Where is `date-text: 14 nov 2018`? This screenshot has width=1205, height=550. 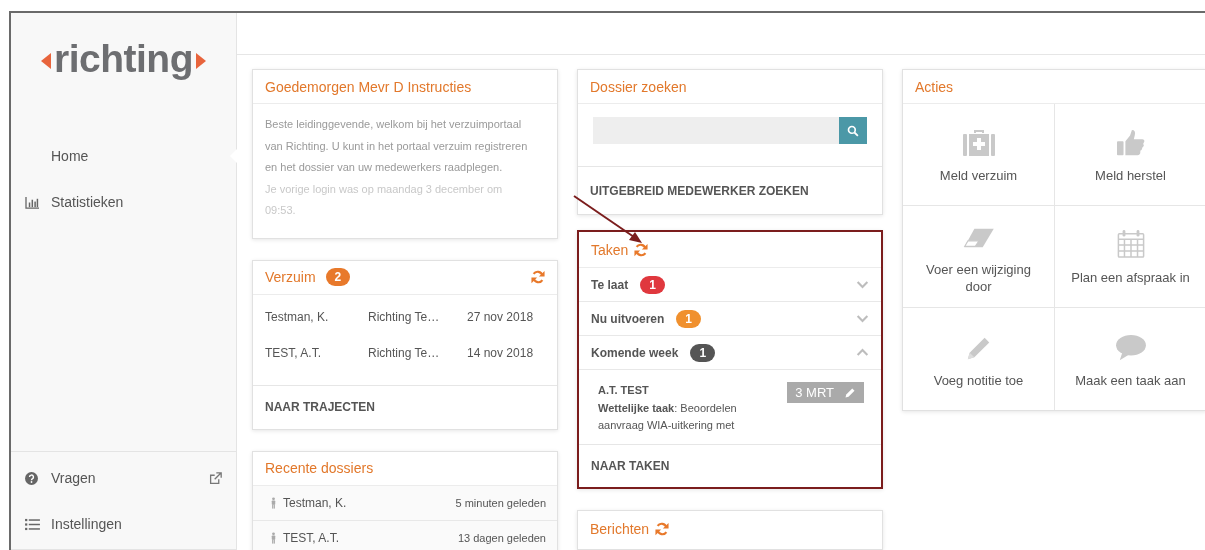
date-text: 14 nov 2018 is located at coordinates (501, 352).